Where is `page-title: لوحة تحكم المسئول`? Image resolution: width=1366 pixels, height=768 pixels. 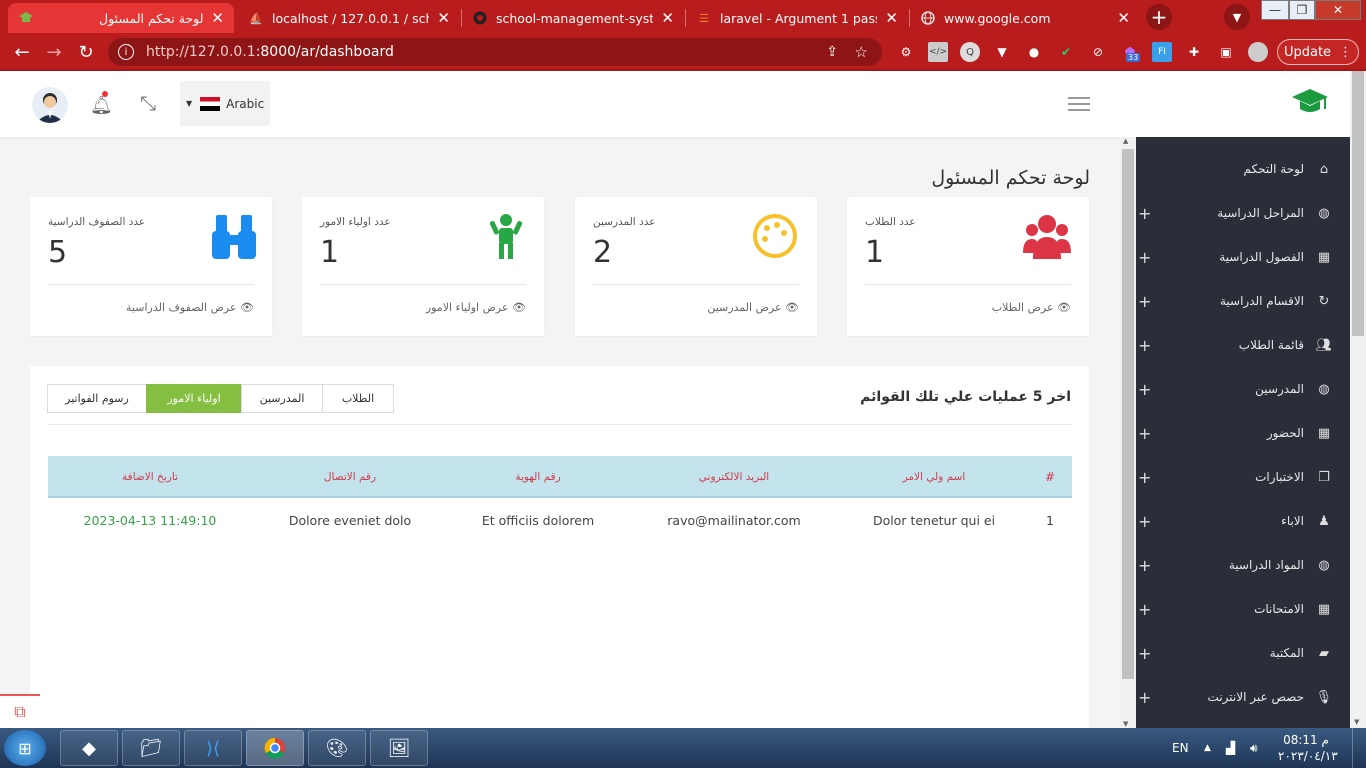
page-title: لوحة تحكم المسئول is located at coordinates (1010, 178).